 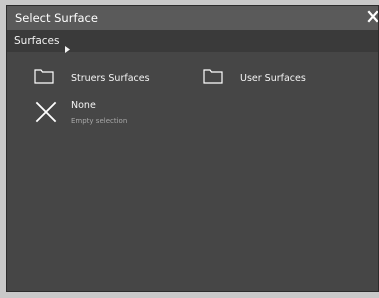 I want to click on item-name: None, so click(x=83, y=105).